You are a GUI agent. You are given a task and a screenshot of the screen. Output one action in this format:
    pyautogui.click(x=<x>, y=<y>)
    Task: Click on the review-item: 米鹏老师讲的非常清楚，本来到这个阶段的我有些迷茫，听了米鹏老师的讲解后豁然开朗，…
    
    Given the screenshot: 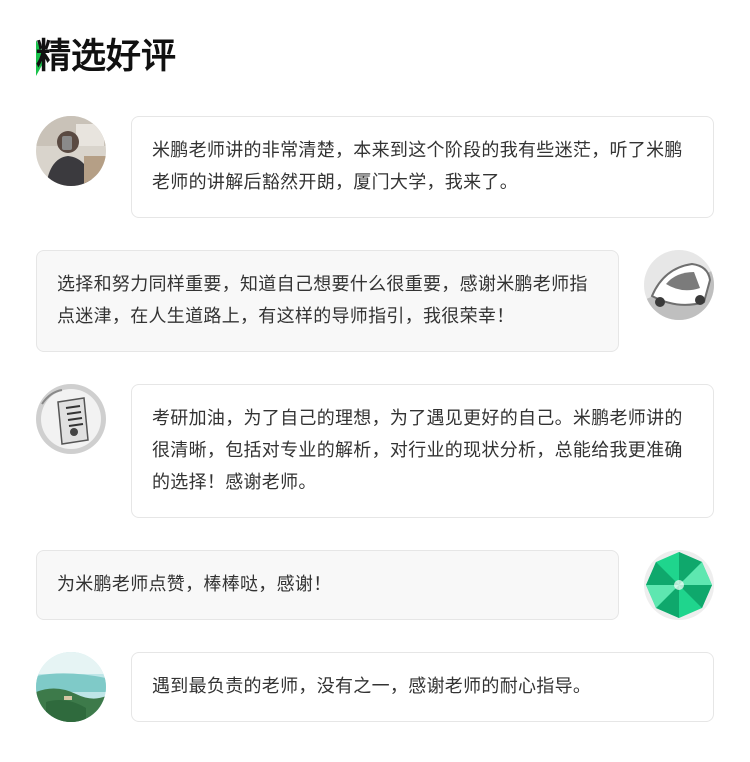 What is the action you would take?
    pyautogui.click(x=375, y=167)
    